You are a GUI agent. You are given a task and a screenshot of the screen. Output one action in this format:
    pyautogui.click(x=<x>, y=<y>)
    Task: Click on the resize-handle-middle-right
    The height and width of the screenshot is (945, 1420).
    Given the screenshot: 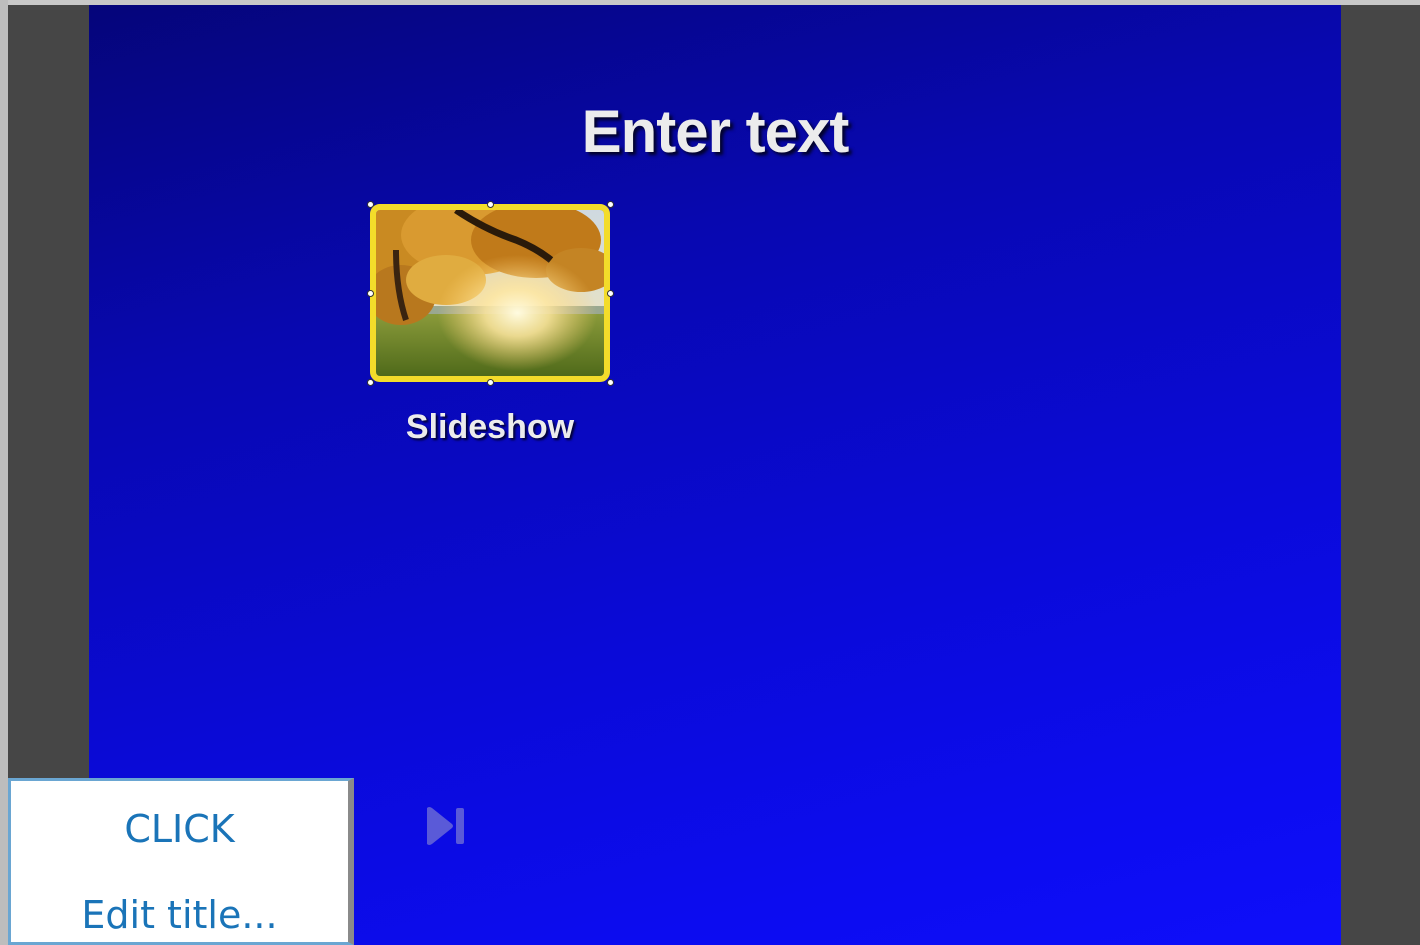 What is the action you would take?
    pyautogui.click(x=610, y=293)
    